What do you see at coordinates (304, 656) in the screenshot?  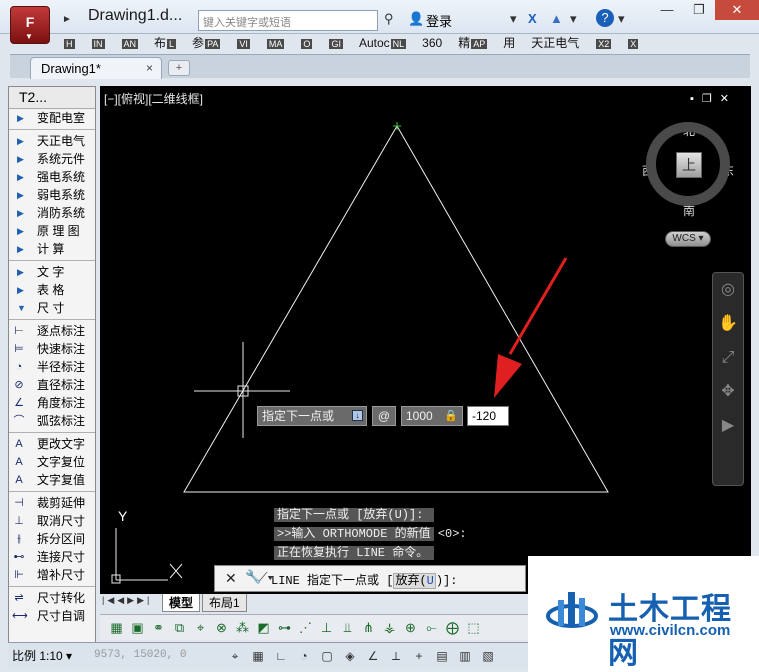 I see `polar-mode-icon: ◔` at bounding box center [304, 656].